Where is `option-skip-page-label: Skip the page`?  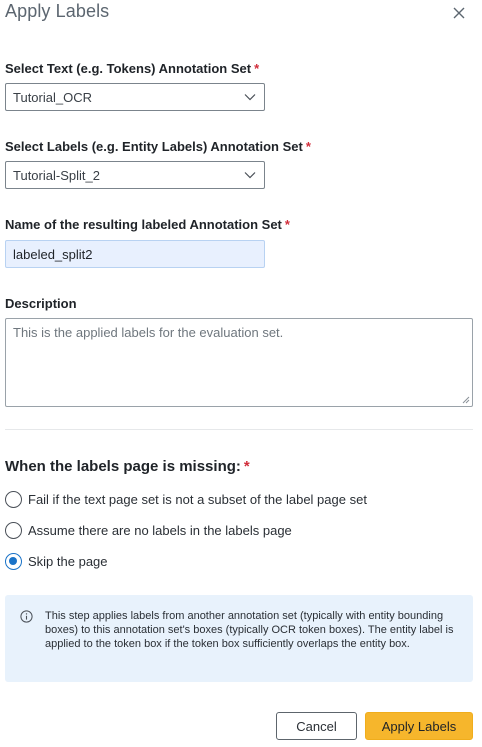
option-skip-page-label: Skip the page is located at coordinates (68, 561).